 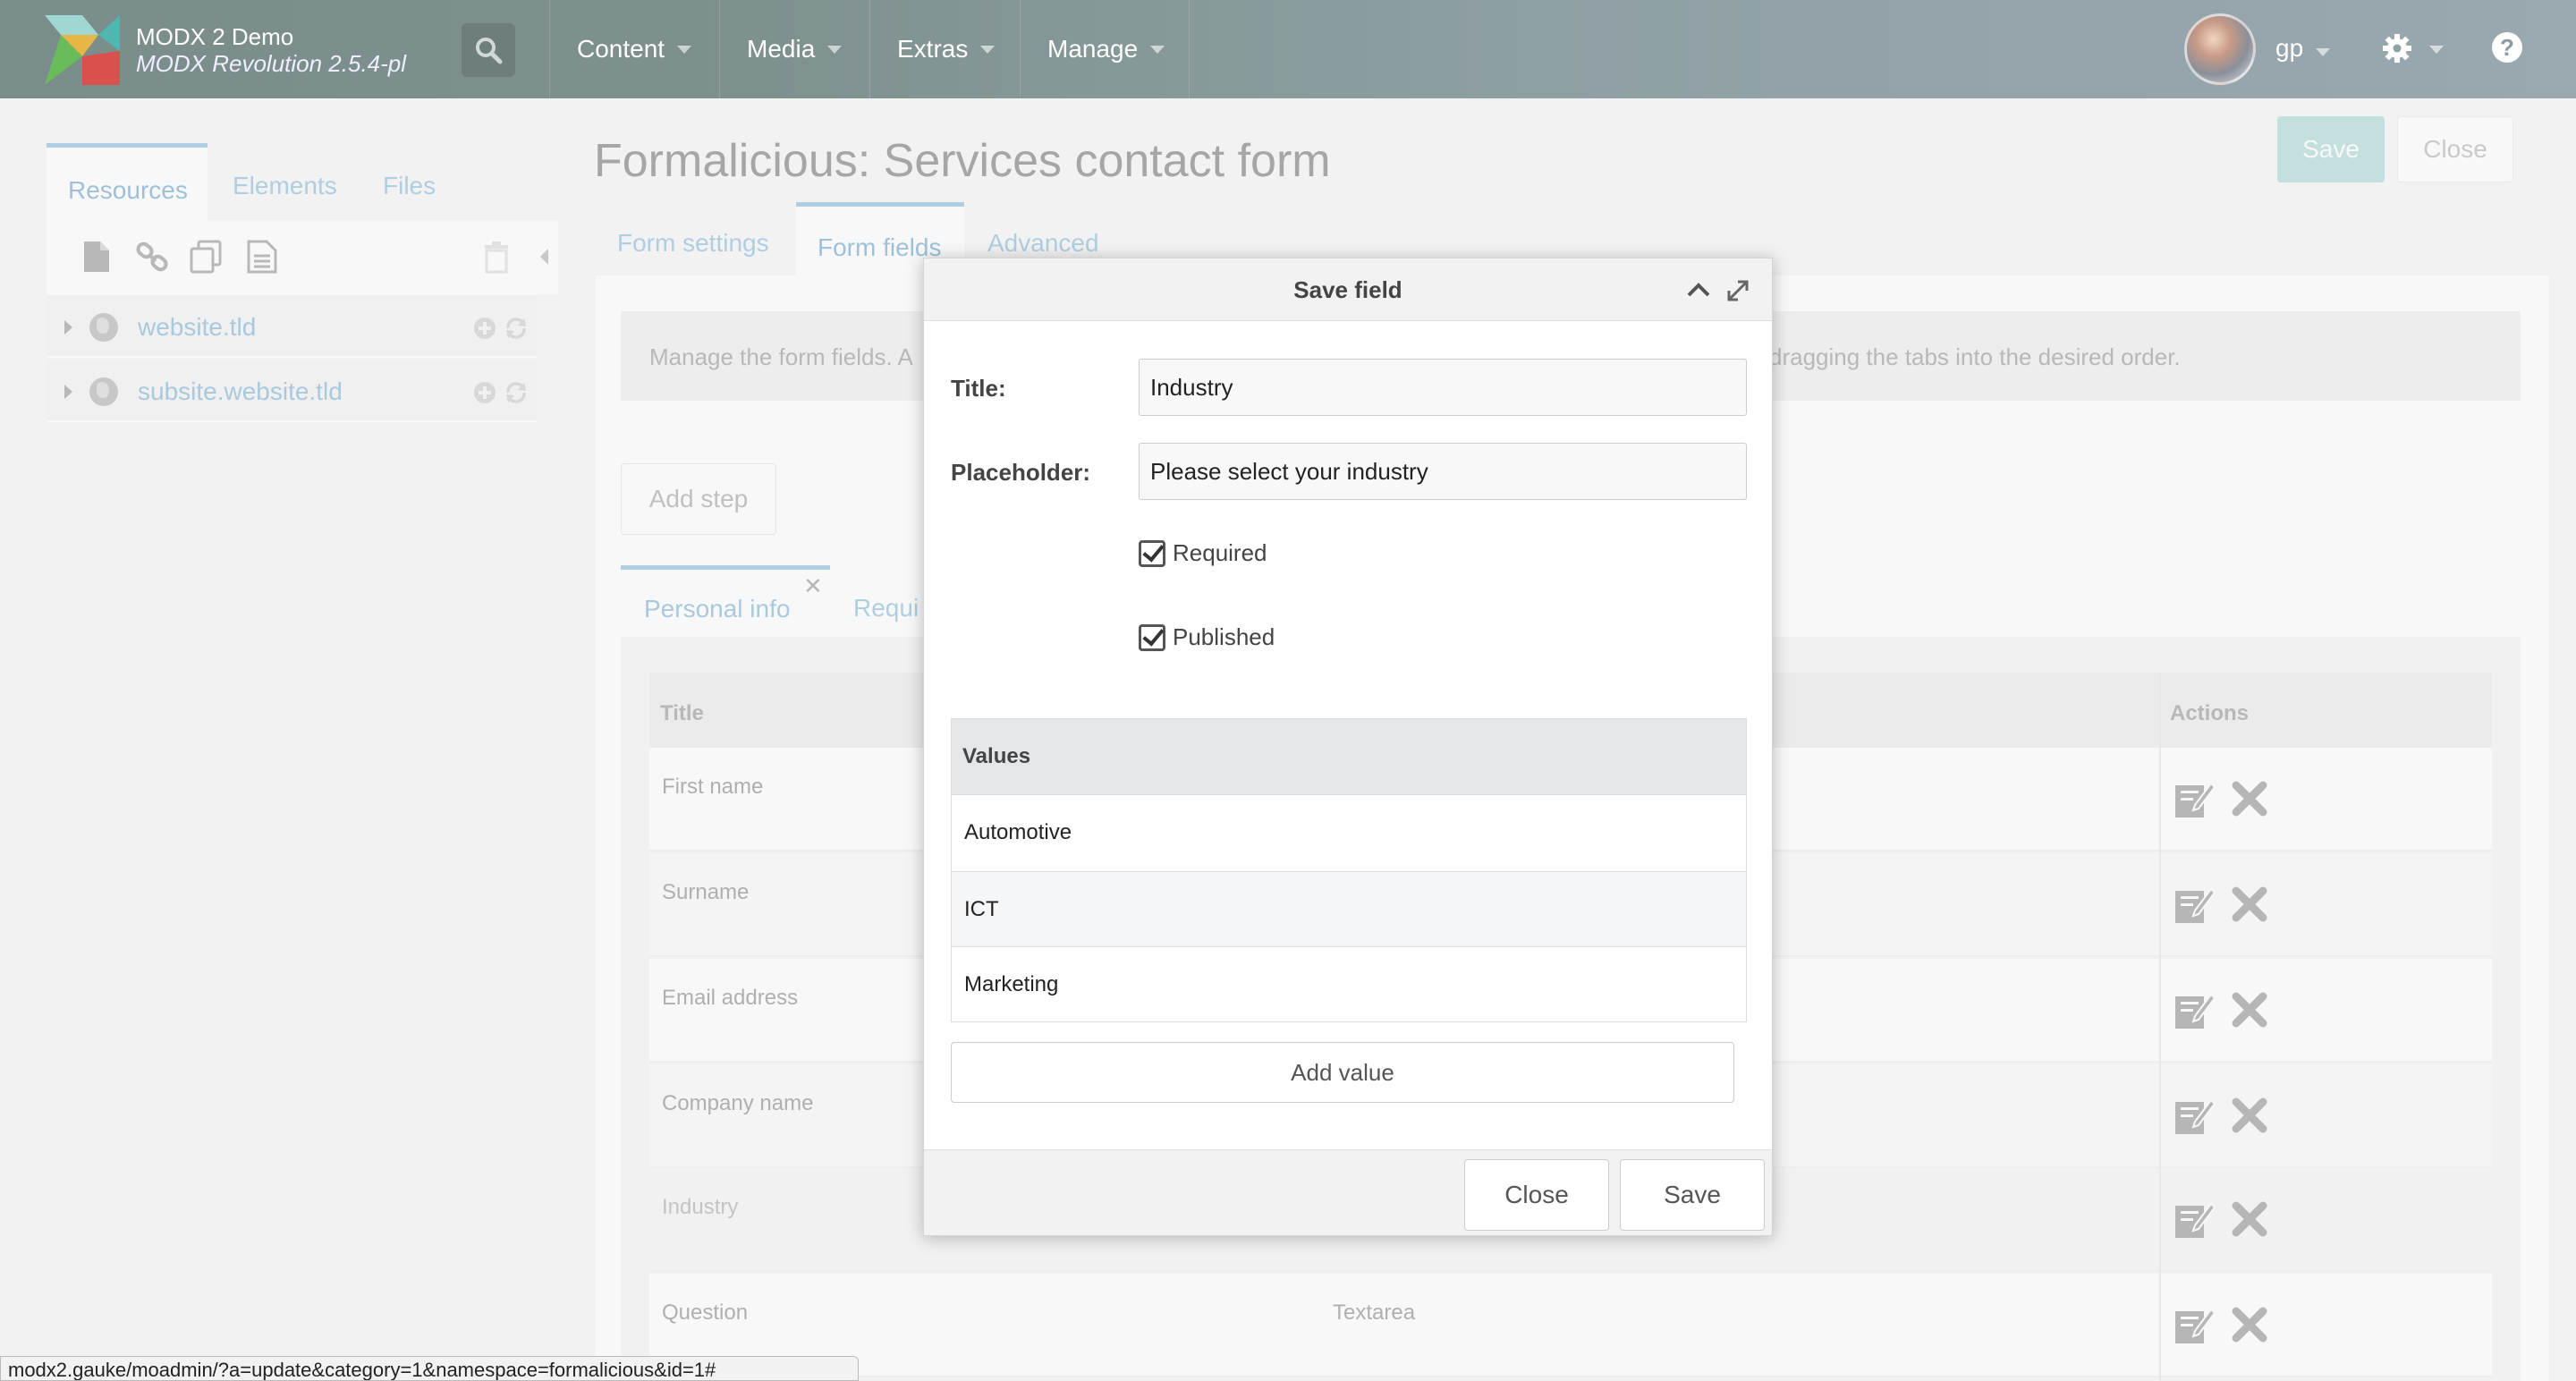 I want to click on search-icon, so click(x=489, y=51).